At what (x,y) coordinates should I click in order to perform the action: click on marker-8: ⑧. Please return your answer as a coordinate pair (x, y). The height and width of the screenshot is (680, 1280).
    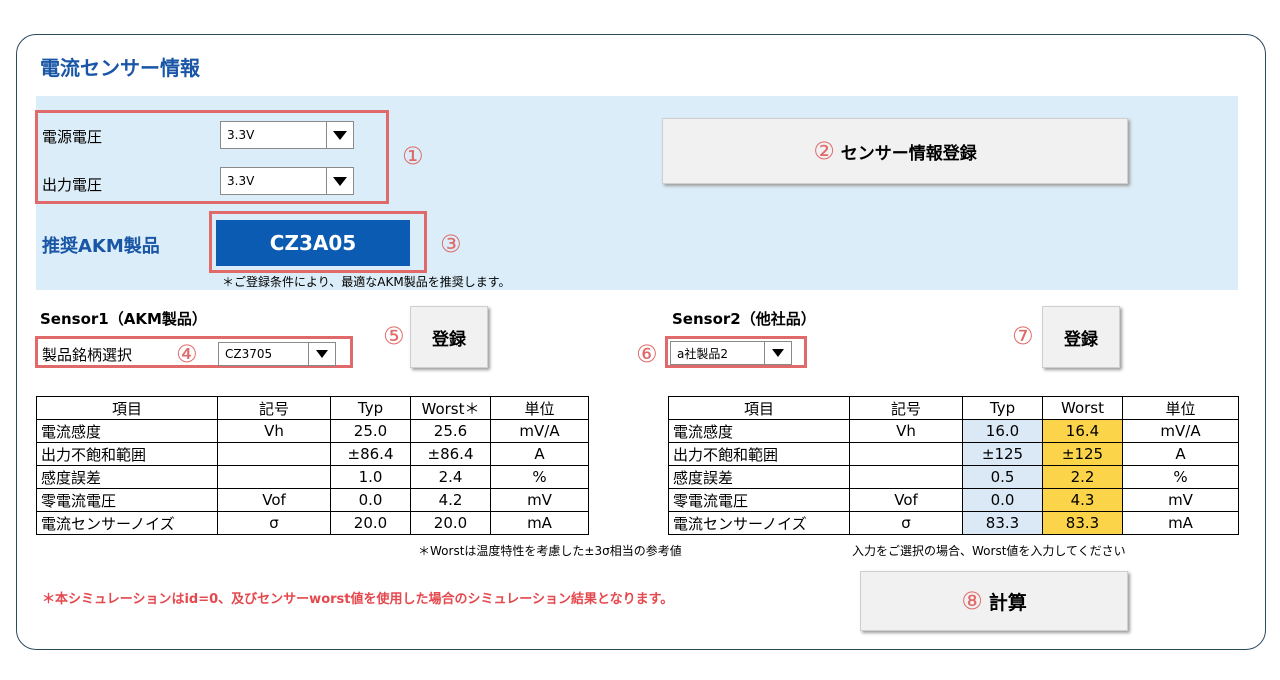
    Looking at the image, I should click on (972, 601).